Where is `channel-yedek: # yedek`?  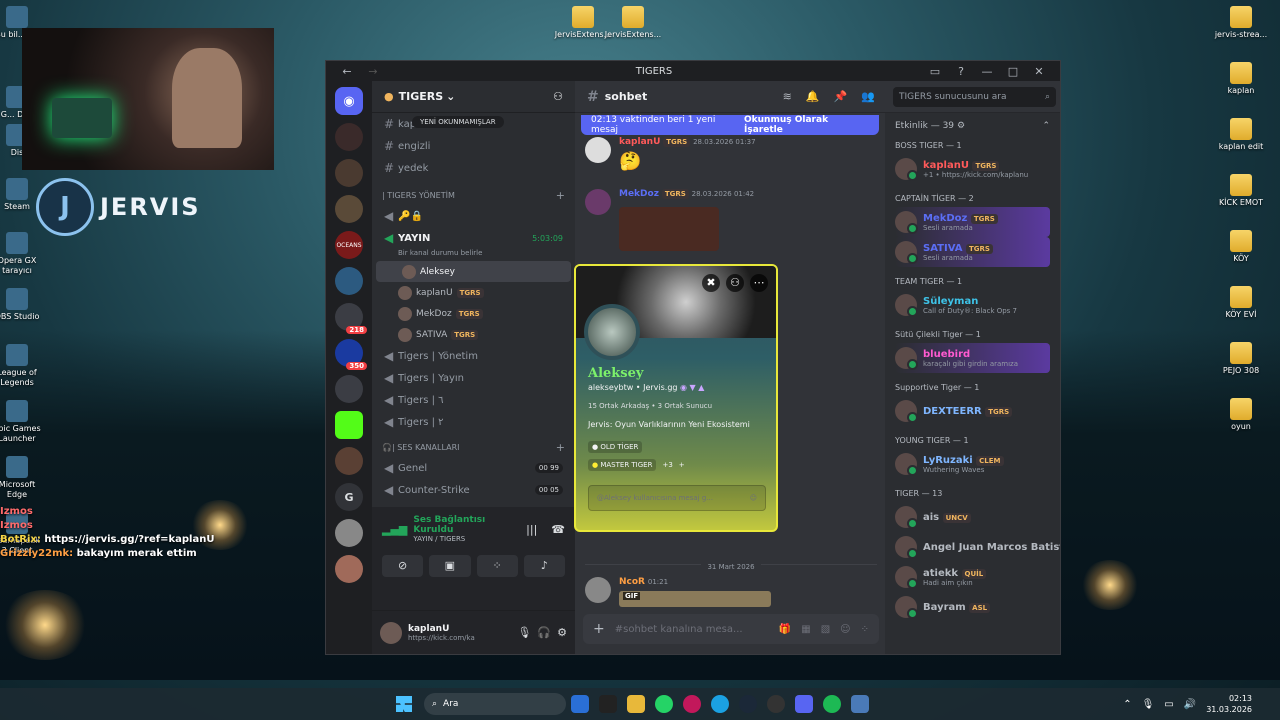 channel-yedek: # yedek is located at coordinates (473, 168).